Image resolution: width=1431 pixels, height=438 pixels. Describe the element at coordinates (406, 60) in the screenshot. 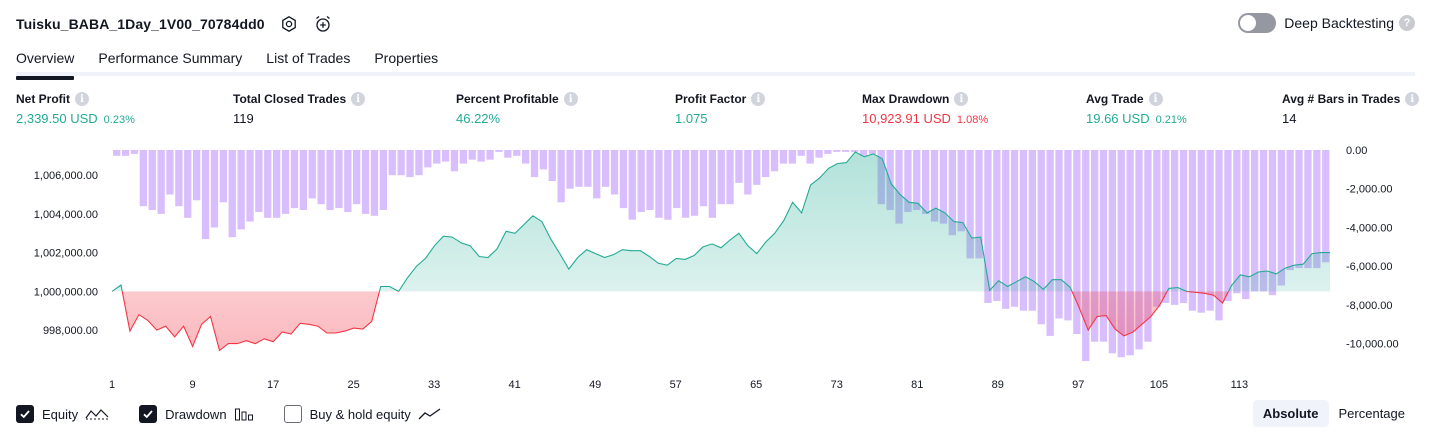

I see `tab-properties: Properties` at that location.